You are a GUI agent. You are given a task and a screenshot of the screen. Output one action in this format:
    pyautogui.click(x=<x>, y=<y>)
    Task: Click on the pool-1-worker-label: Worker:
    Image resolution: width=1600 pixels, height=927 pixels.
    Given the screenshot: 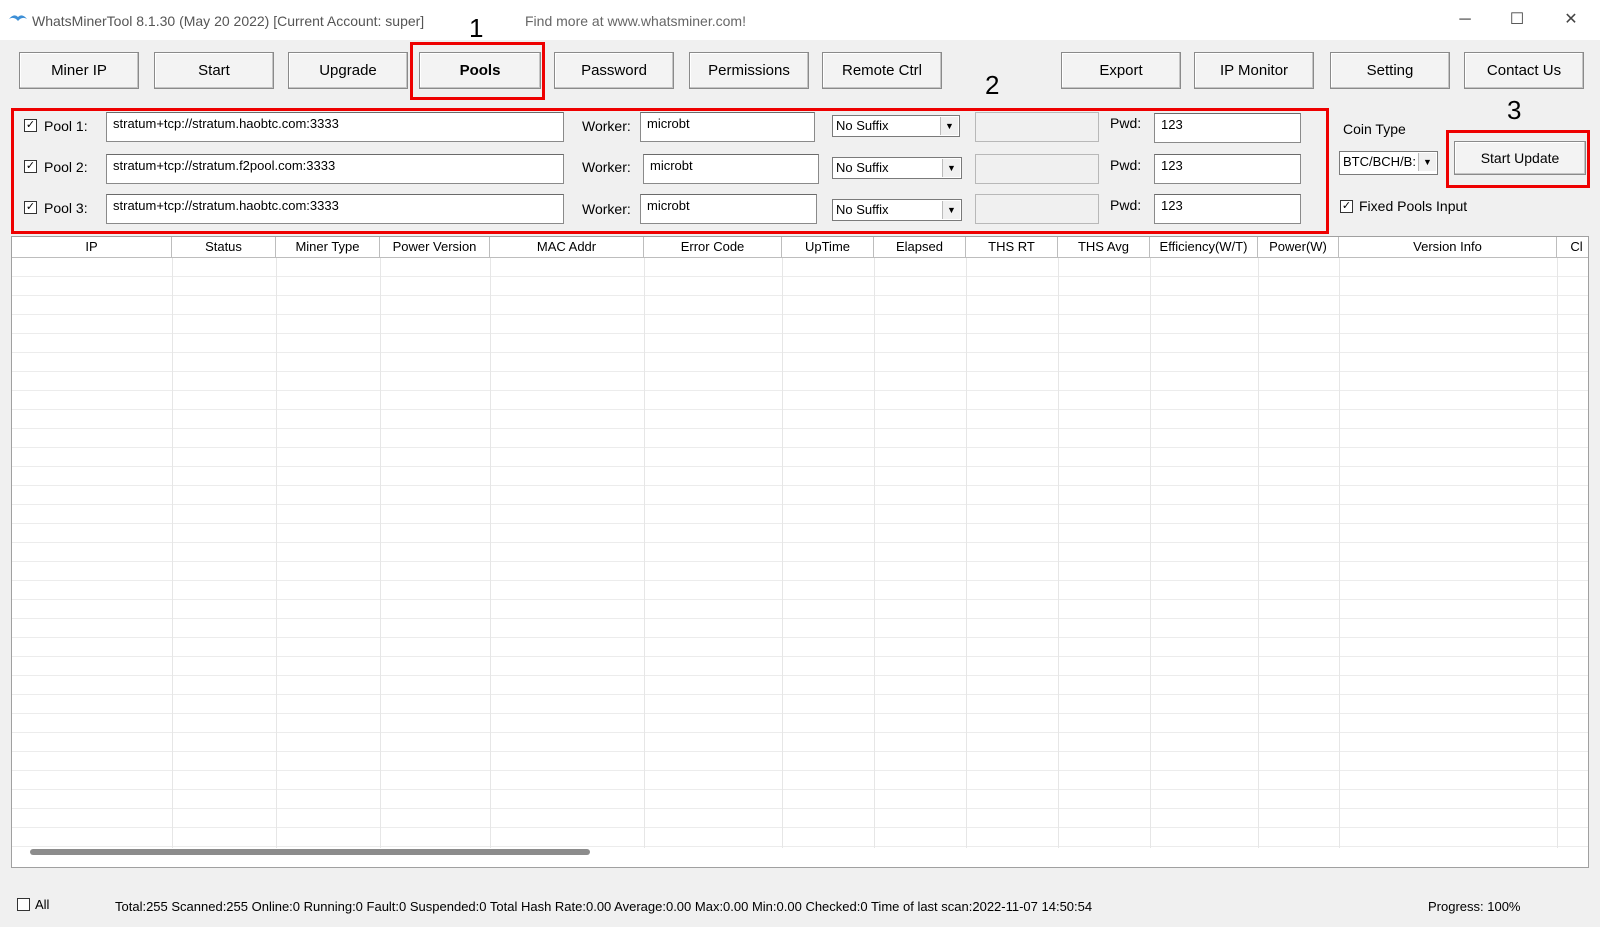 What is the action you would take?
    pyautogui.click(x=606, y=126)
    